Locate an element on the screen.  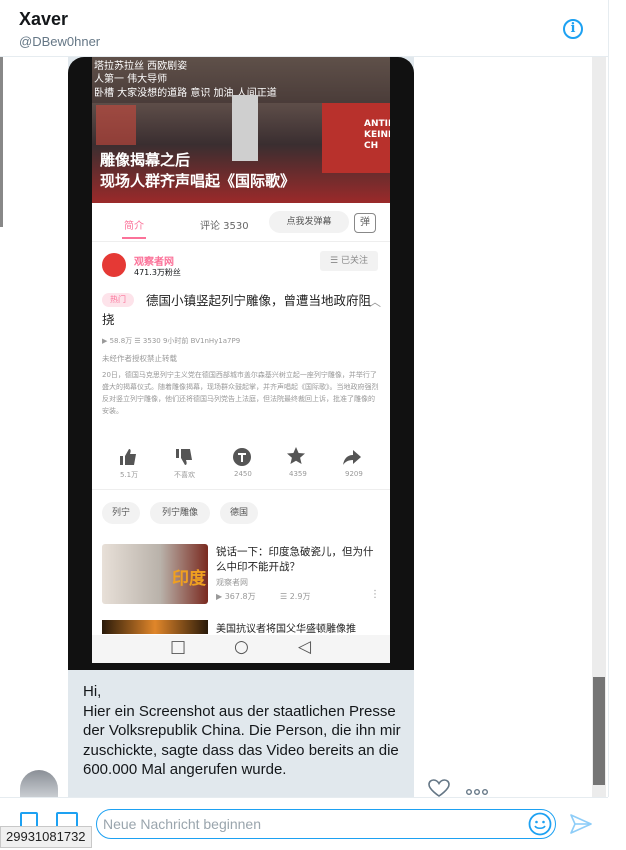
danmaku-input: 点我发弹幕 is located at coordinates (309, 222).